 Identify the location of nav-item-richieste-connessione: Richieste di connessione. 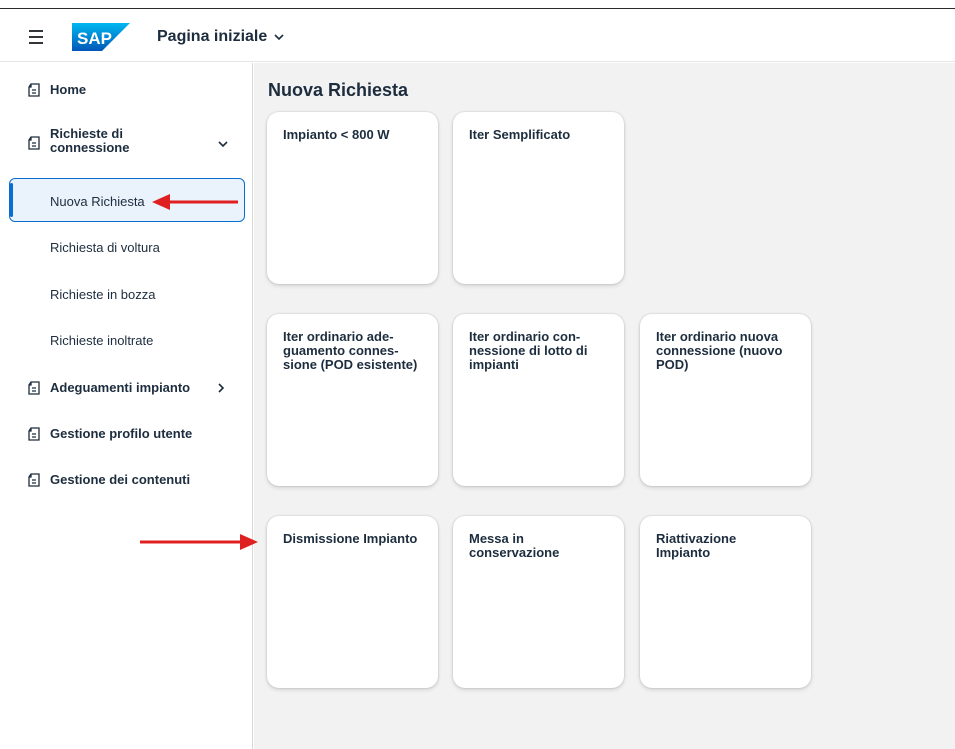
(126, 143).